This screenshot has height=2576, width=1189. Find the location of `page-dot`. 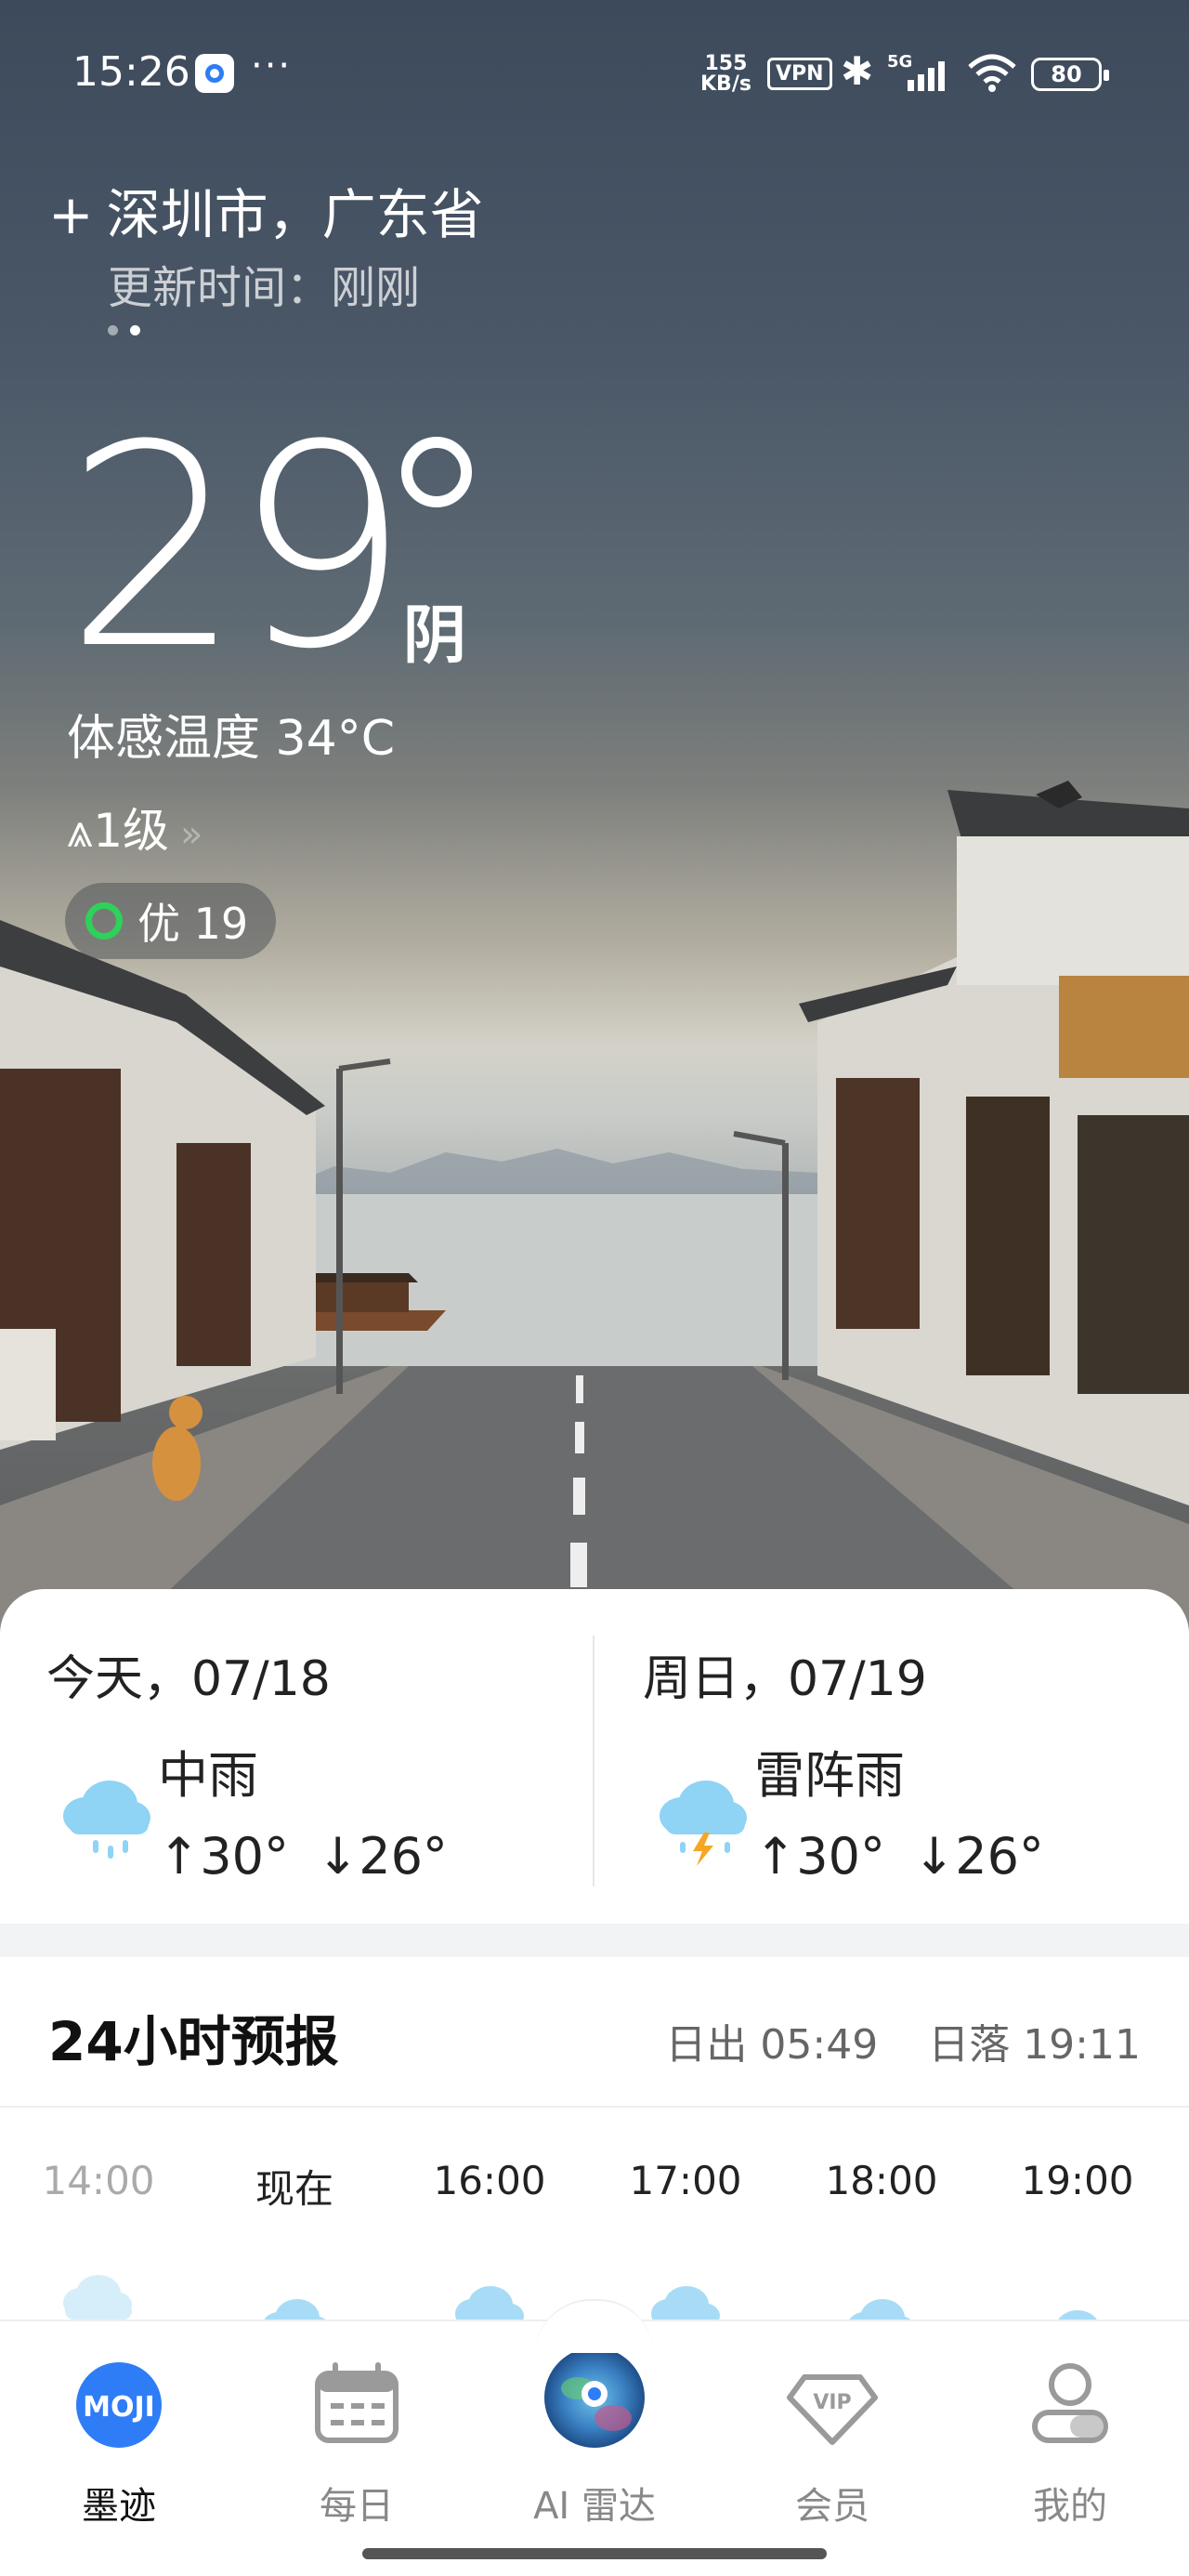

page-dot is located at coordinates (113, 330).